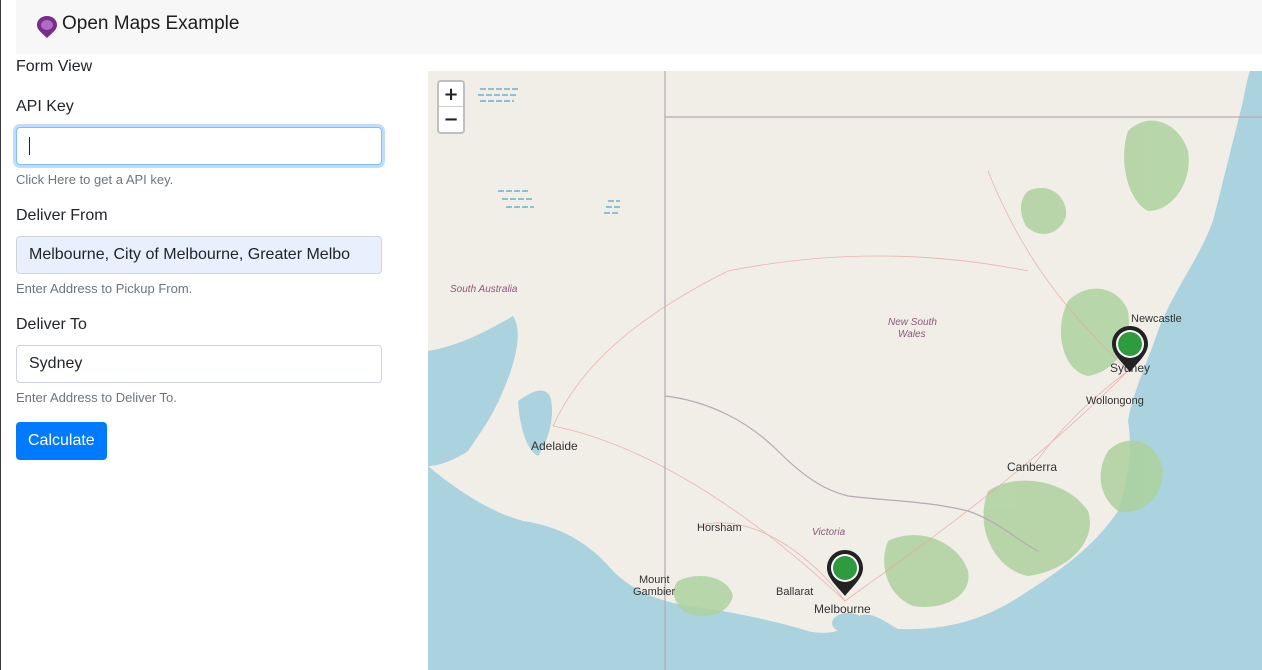  I want to click on deliver-from-label: Deliver From, so click(62, 215).